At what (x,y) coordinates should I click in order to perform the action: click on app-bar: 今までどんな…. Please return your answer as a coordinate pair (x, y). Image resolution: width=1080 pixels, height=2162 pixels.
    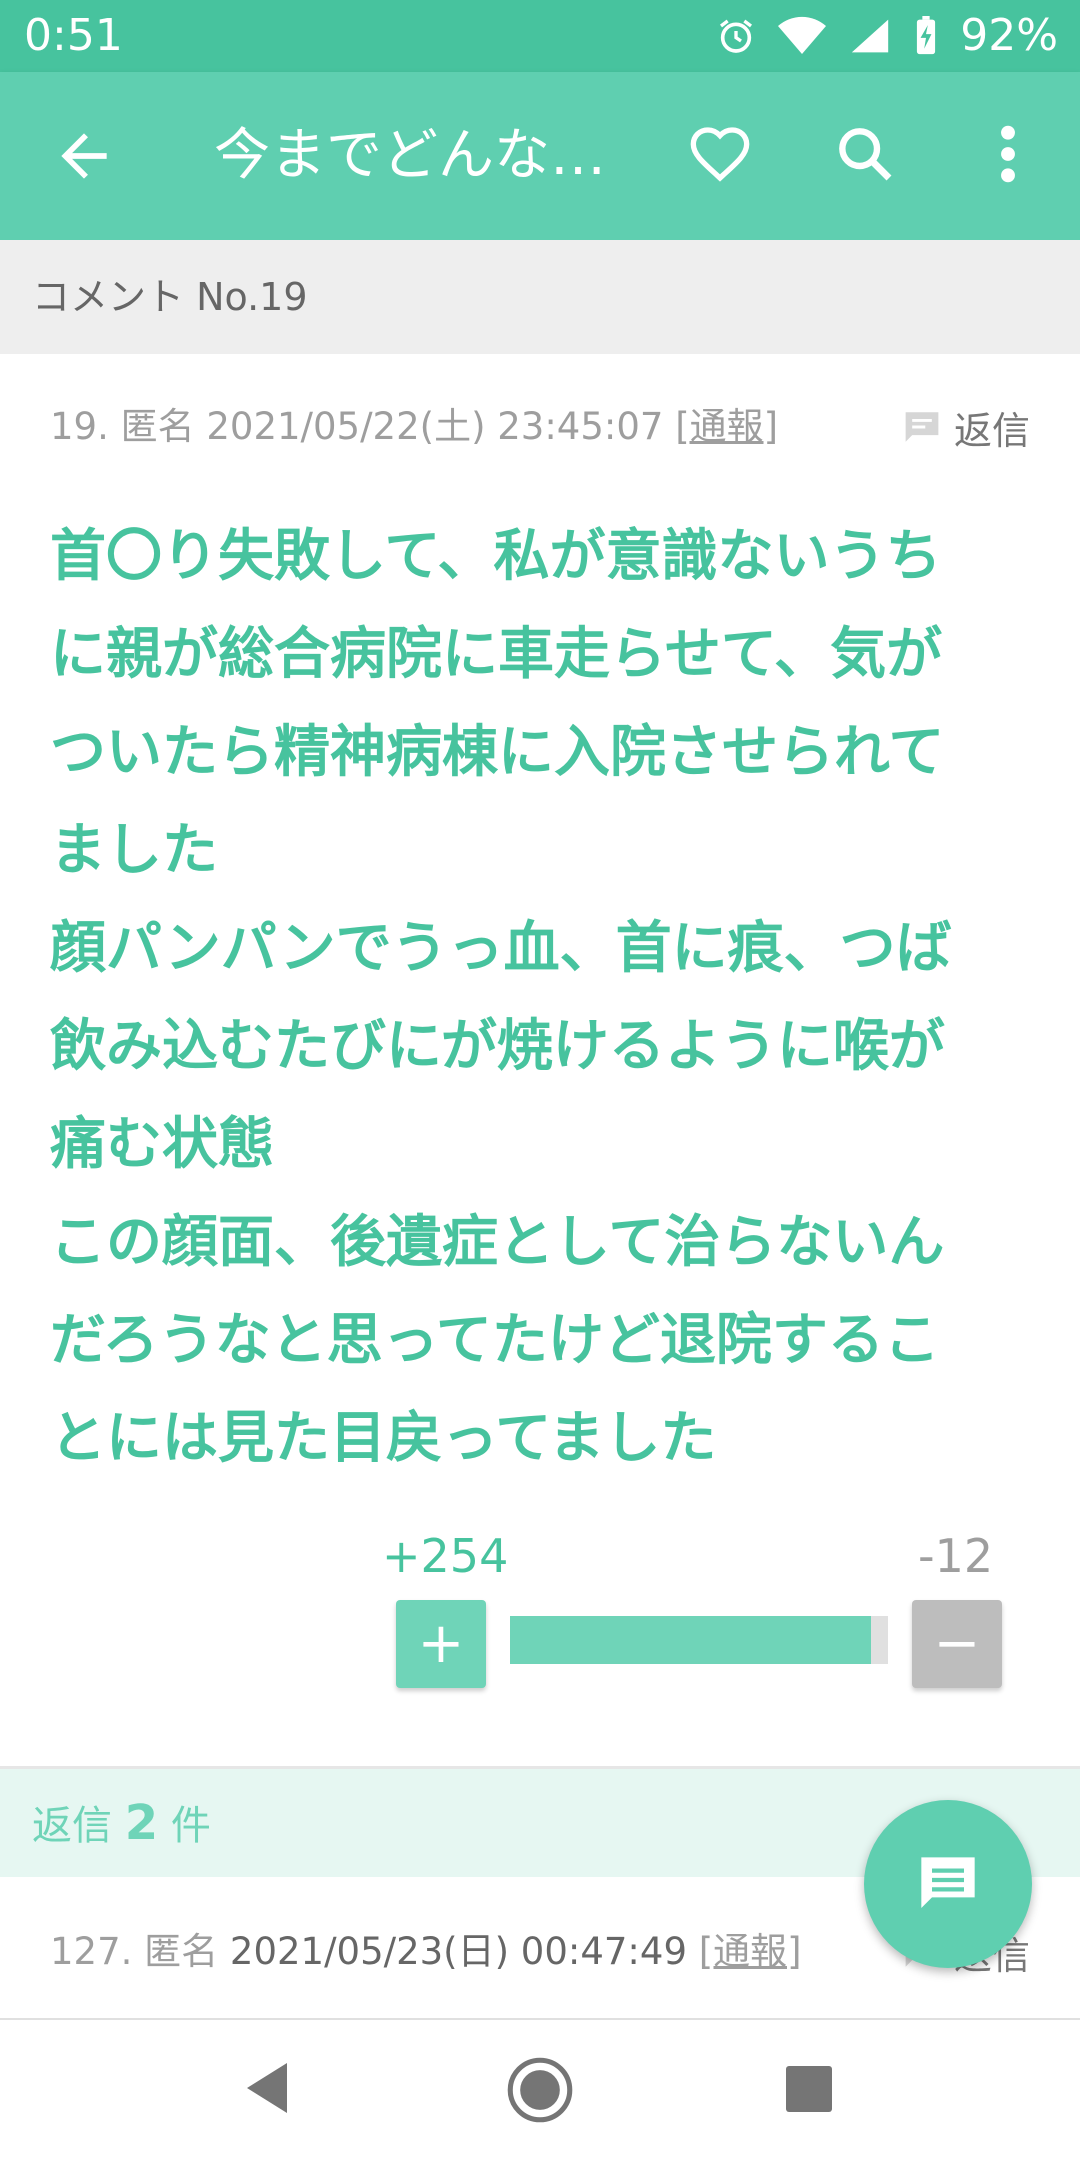
    Looking at the image, I should click on (540, 156).